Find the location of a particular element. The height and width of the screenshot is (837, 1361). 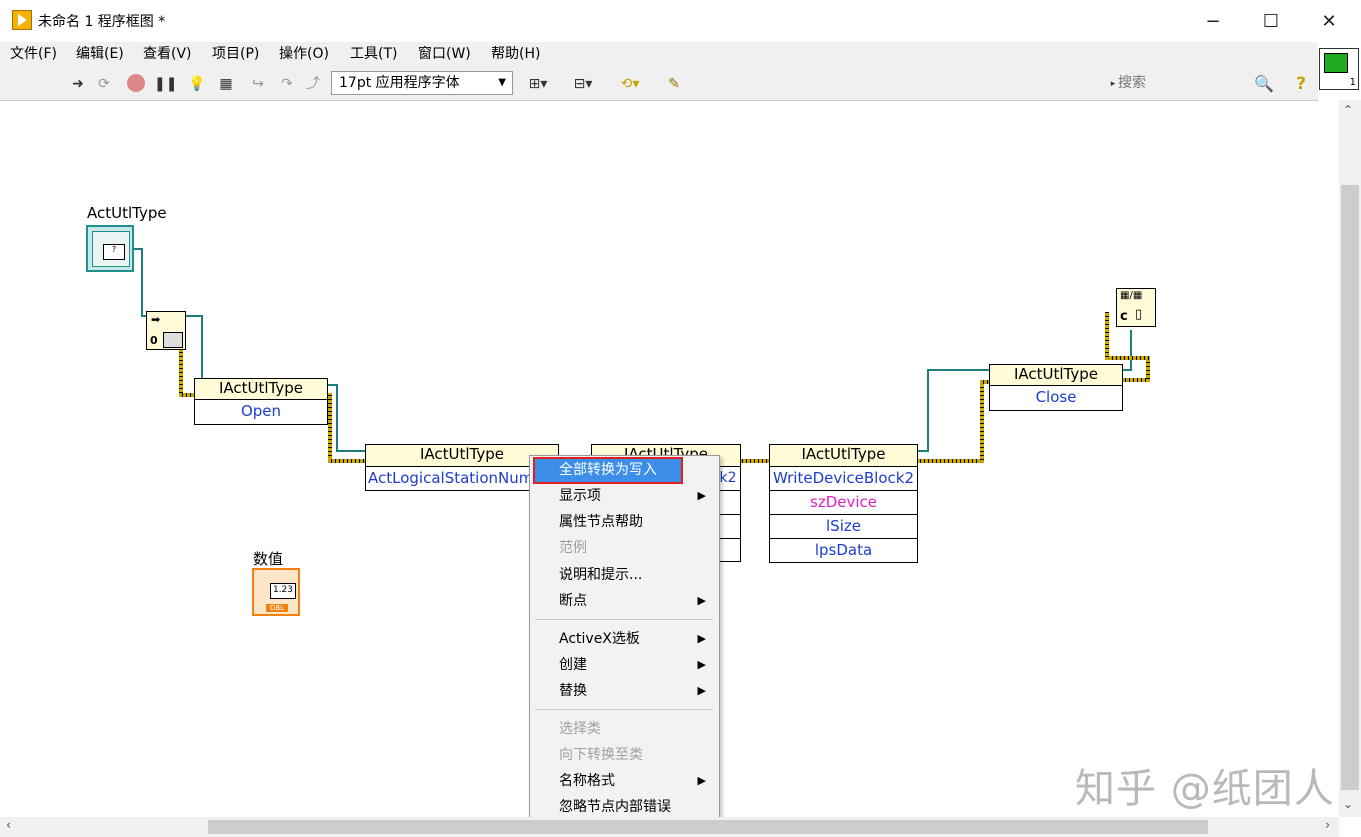

close-reference-node: ▦/▦ c ▯ is located at coordinates (1136, 307).